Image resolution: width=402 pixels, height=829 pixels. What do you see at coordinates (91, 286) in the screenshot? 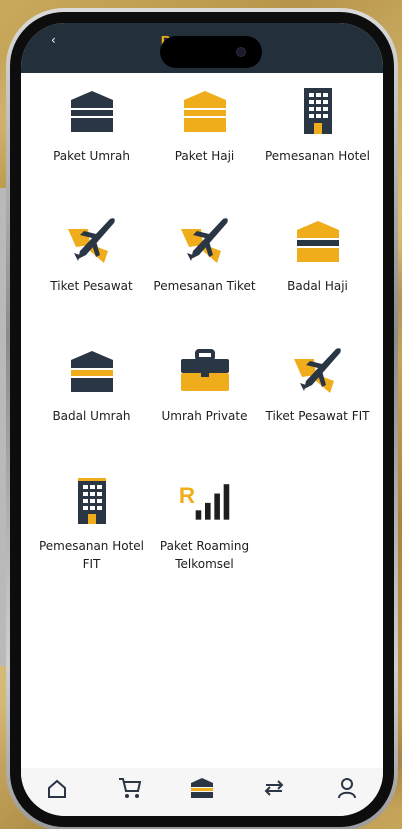
I see `menu-item-label: Tiket Pesawat` at bounding box center [91, 286].